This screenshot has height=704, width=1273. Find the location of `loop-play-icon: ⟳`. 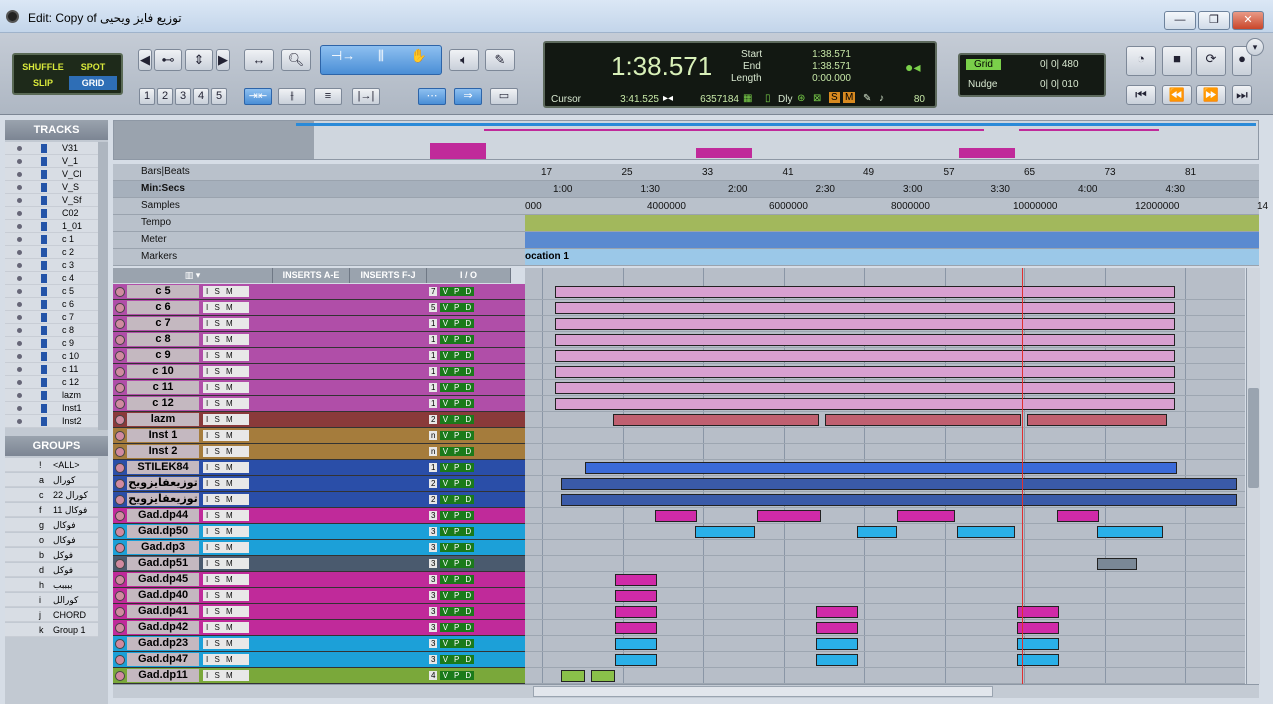

loop-play-icon: ⟳ is located at coordinates (1211, 61).